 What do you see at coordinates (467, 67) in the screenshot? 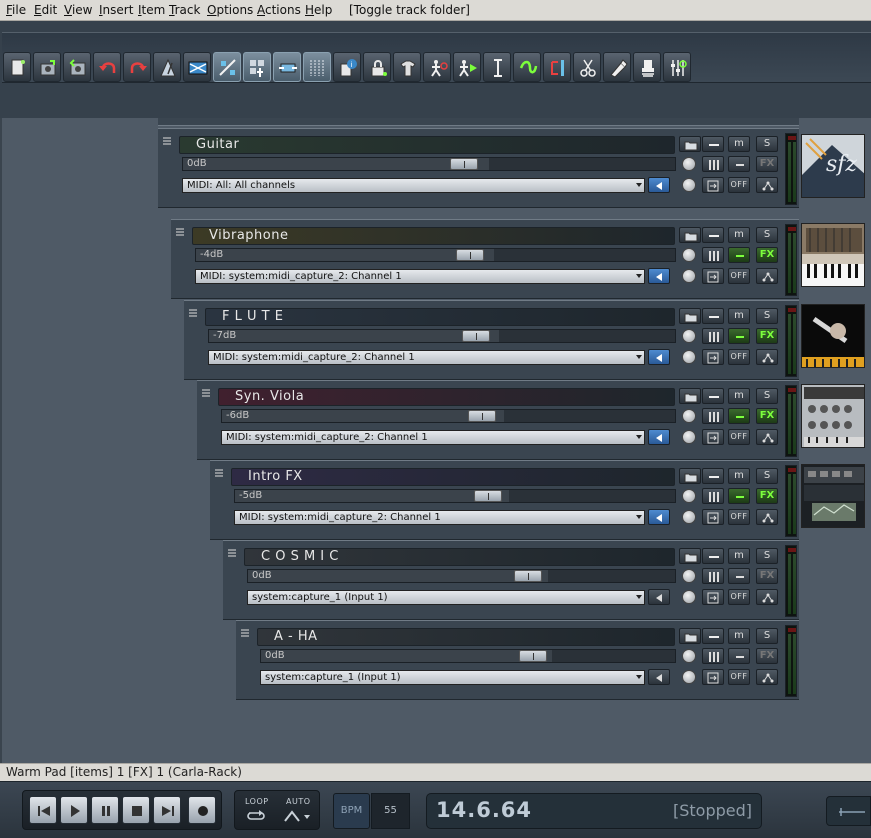
I see `run-script-button` at bounding box center [467, 67].